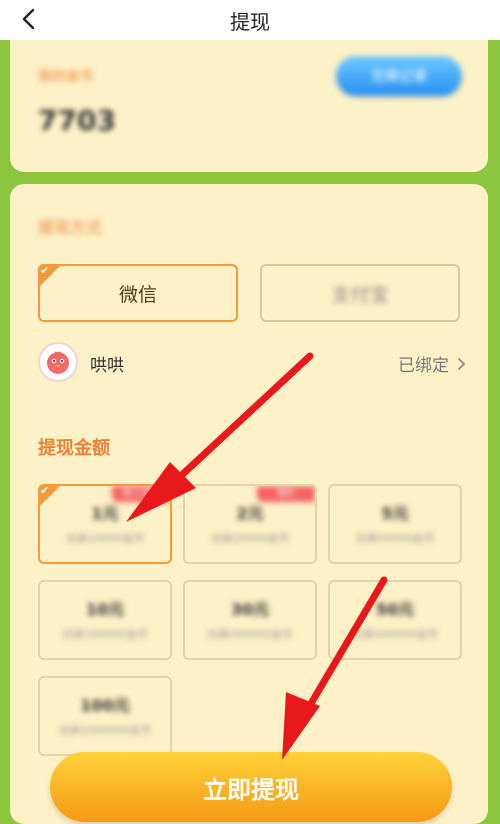  I want to click on chevron-right-icon, so click(461, 363).